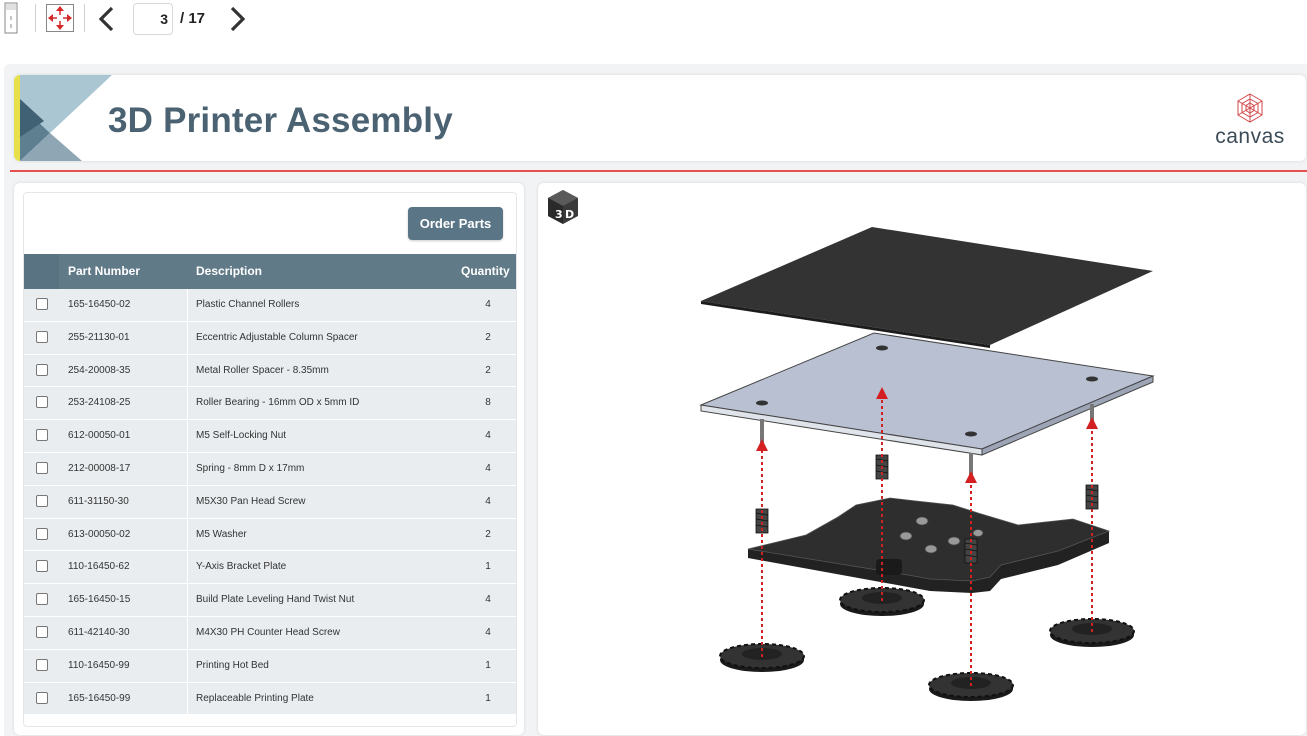  Describe the element at coordinates (241, 567) in the screenshot. I see `description-cell: Y-Axis Bracket Plate` at that location.